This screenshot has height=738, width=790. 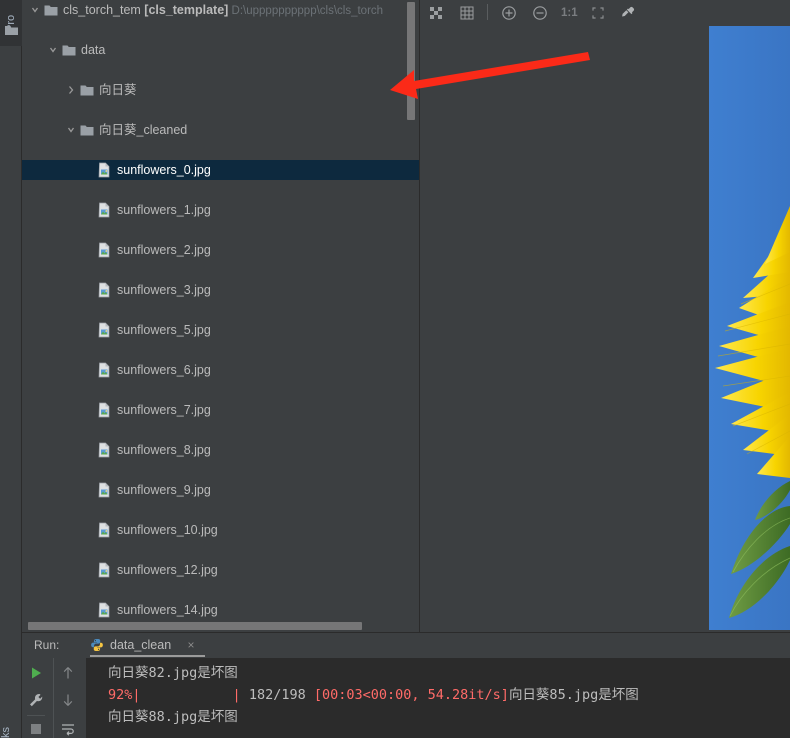 I want to click on tree-file-row: sunflowers_6.jpg, so click(x=221, y=370).